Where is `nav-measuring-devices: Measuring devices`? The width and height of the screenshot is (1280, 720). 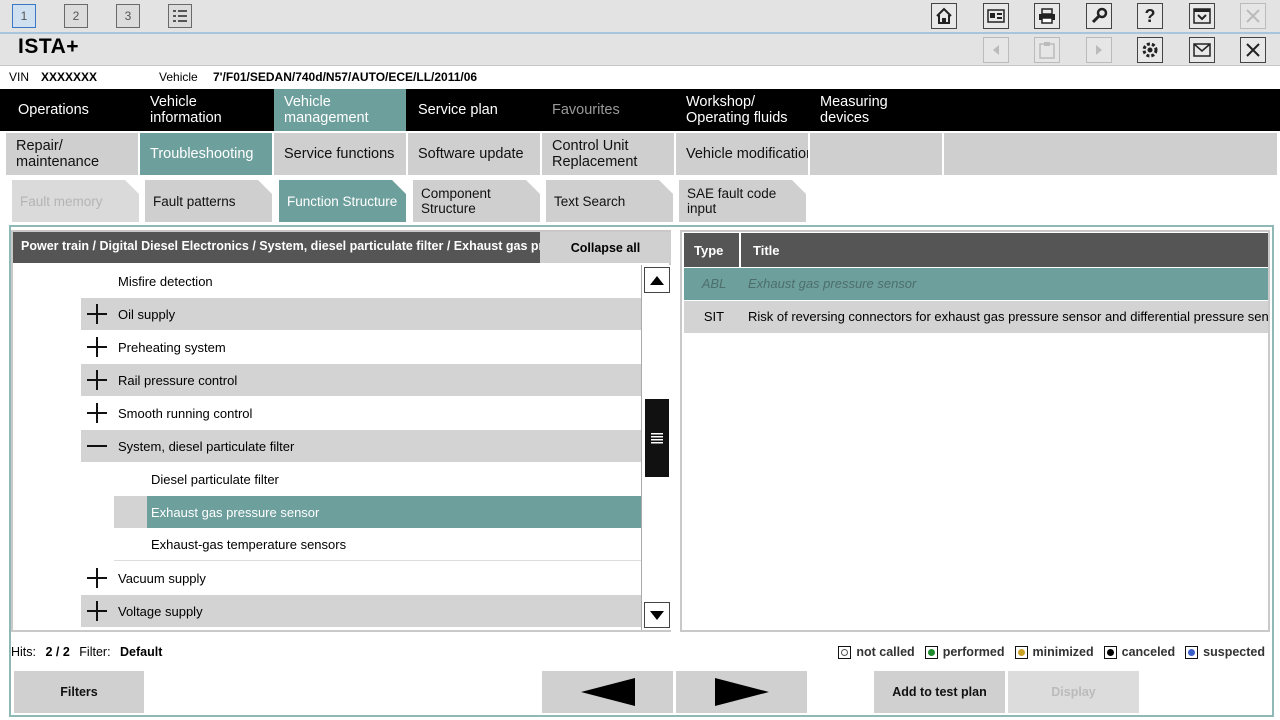
nav-measuring-devices: Measuring devices is located at coordinates (876, 110).